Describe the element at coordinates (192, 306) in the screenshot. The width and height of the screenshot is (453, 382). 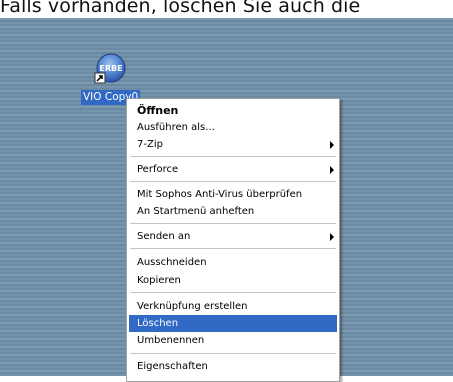
I see `menu-item-label: Verknüpfung erstellen` at that location.